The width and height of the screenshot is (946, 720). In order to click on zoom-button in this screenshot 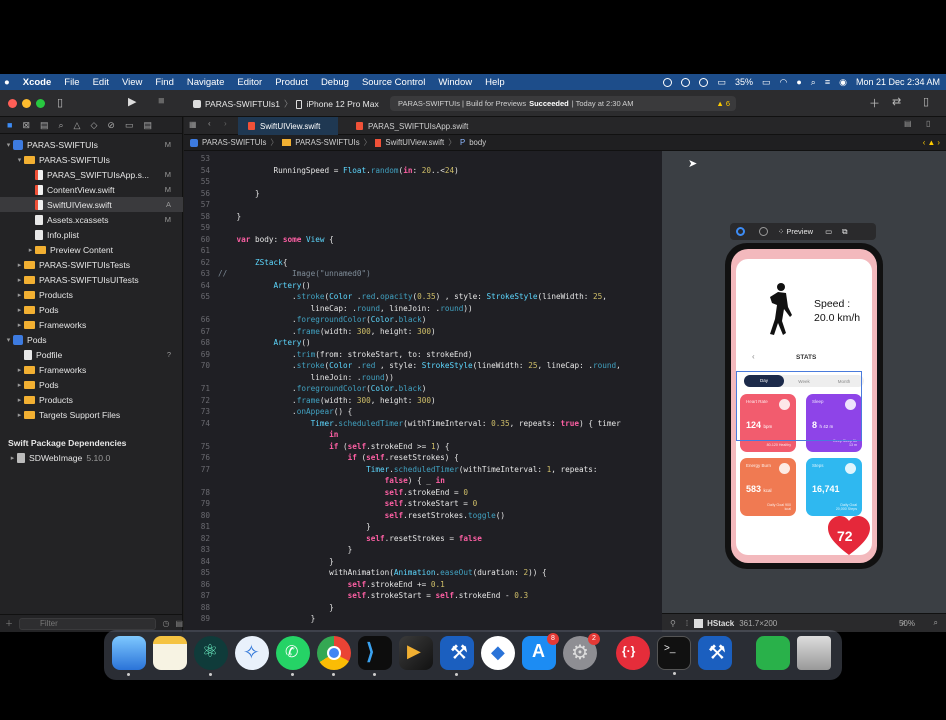, I will do `click(40, 103)`.